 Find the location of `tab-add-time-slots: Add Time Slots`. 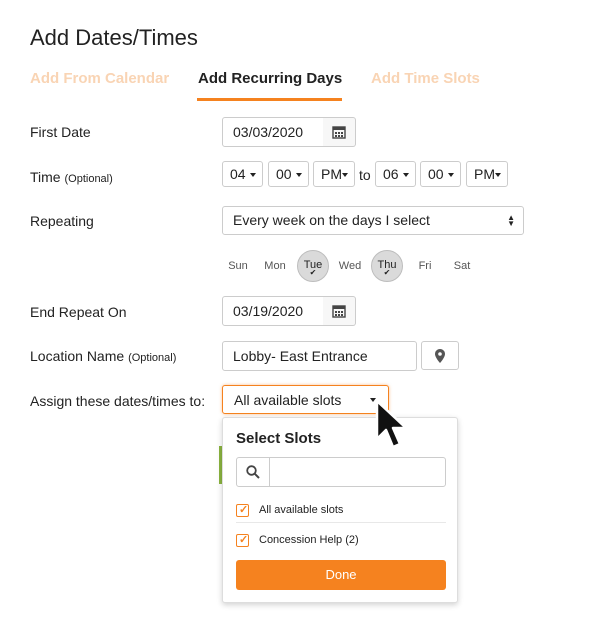

tab-add-time-slots: Add Time Slots is located at coordinates (425, 78).